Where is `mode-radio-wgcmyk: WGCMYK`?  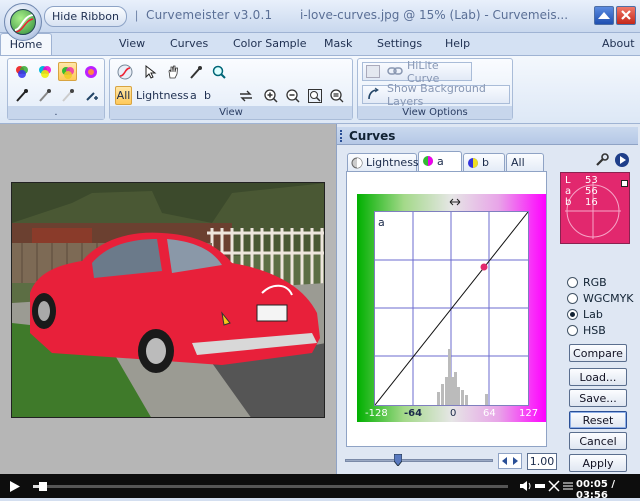
mode-radio-wgcmyk: WGCMYK is located at coordinates (600, 298).